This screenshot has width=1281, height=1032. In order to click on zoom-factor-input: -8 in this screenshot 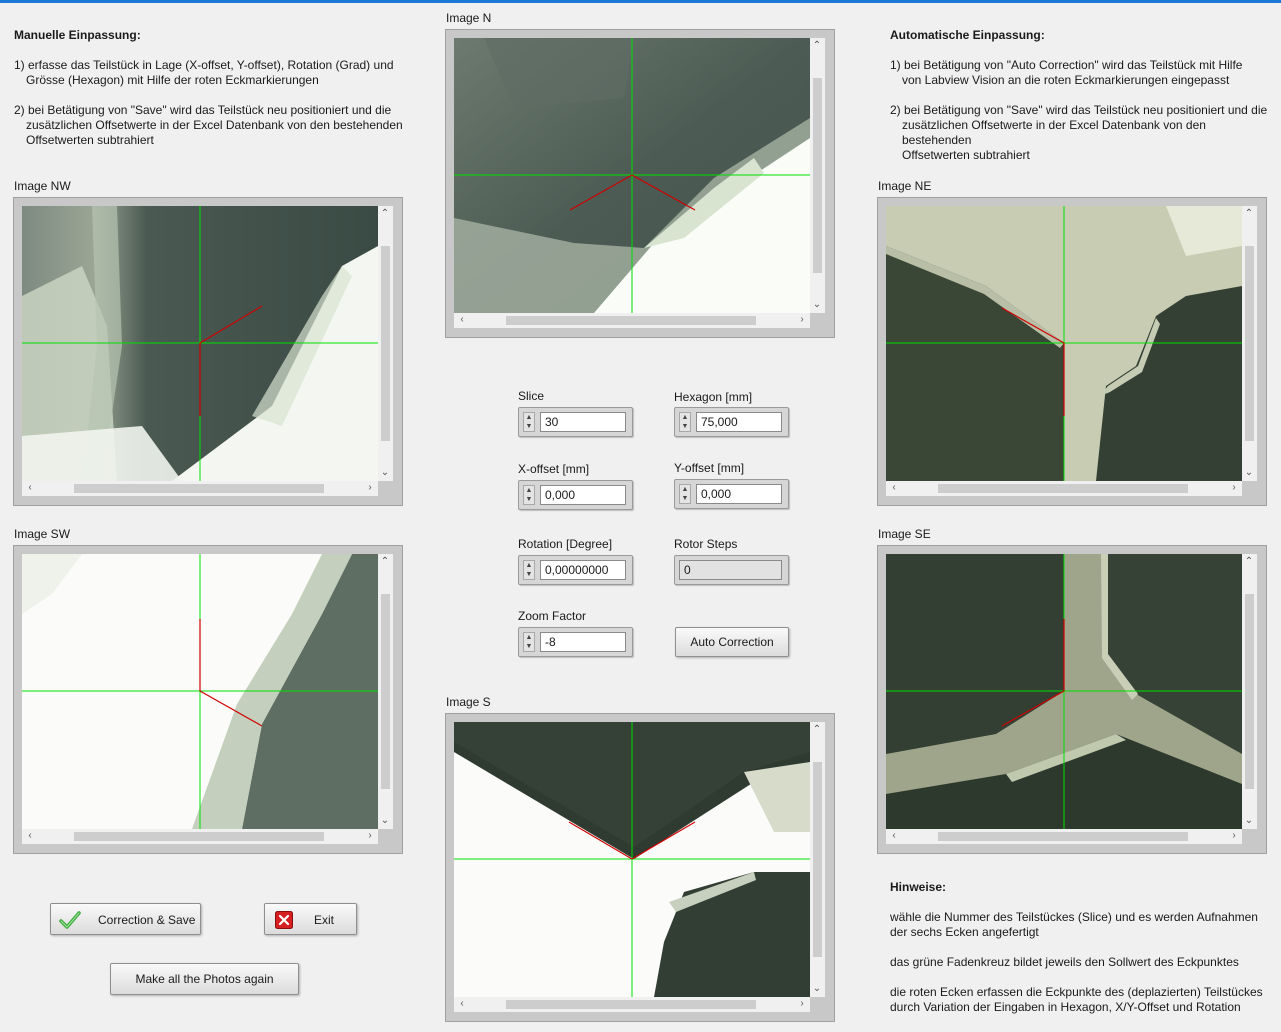, I will do `click(583, 642)`.